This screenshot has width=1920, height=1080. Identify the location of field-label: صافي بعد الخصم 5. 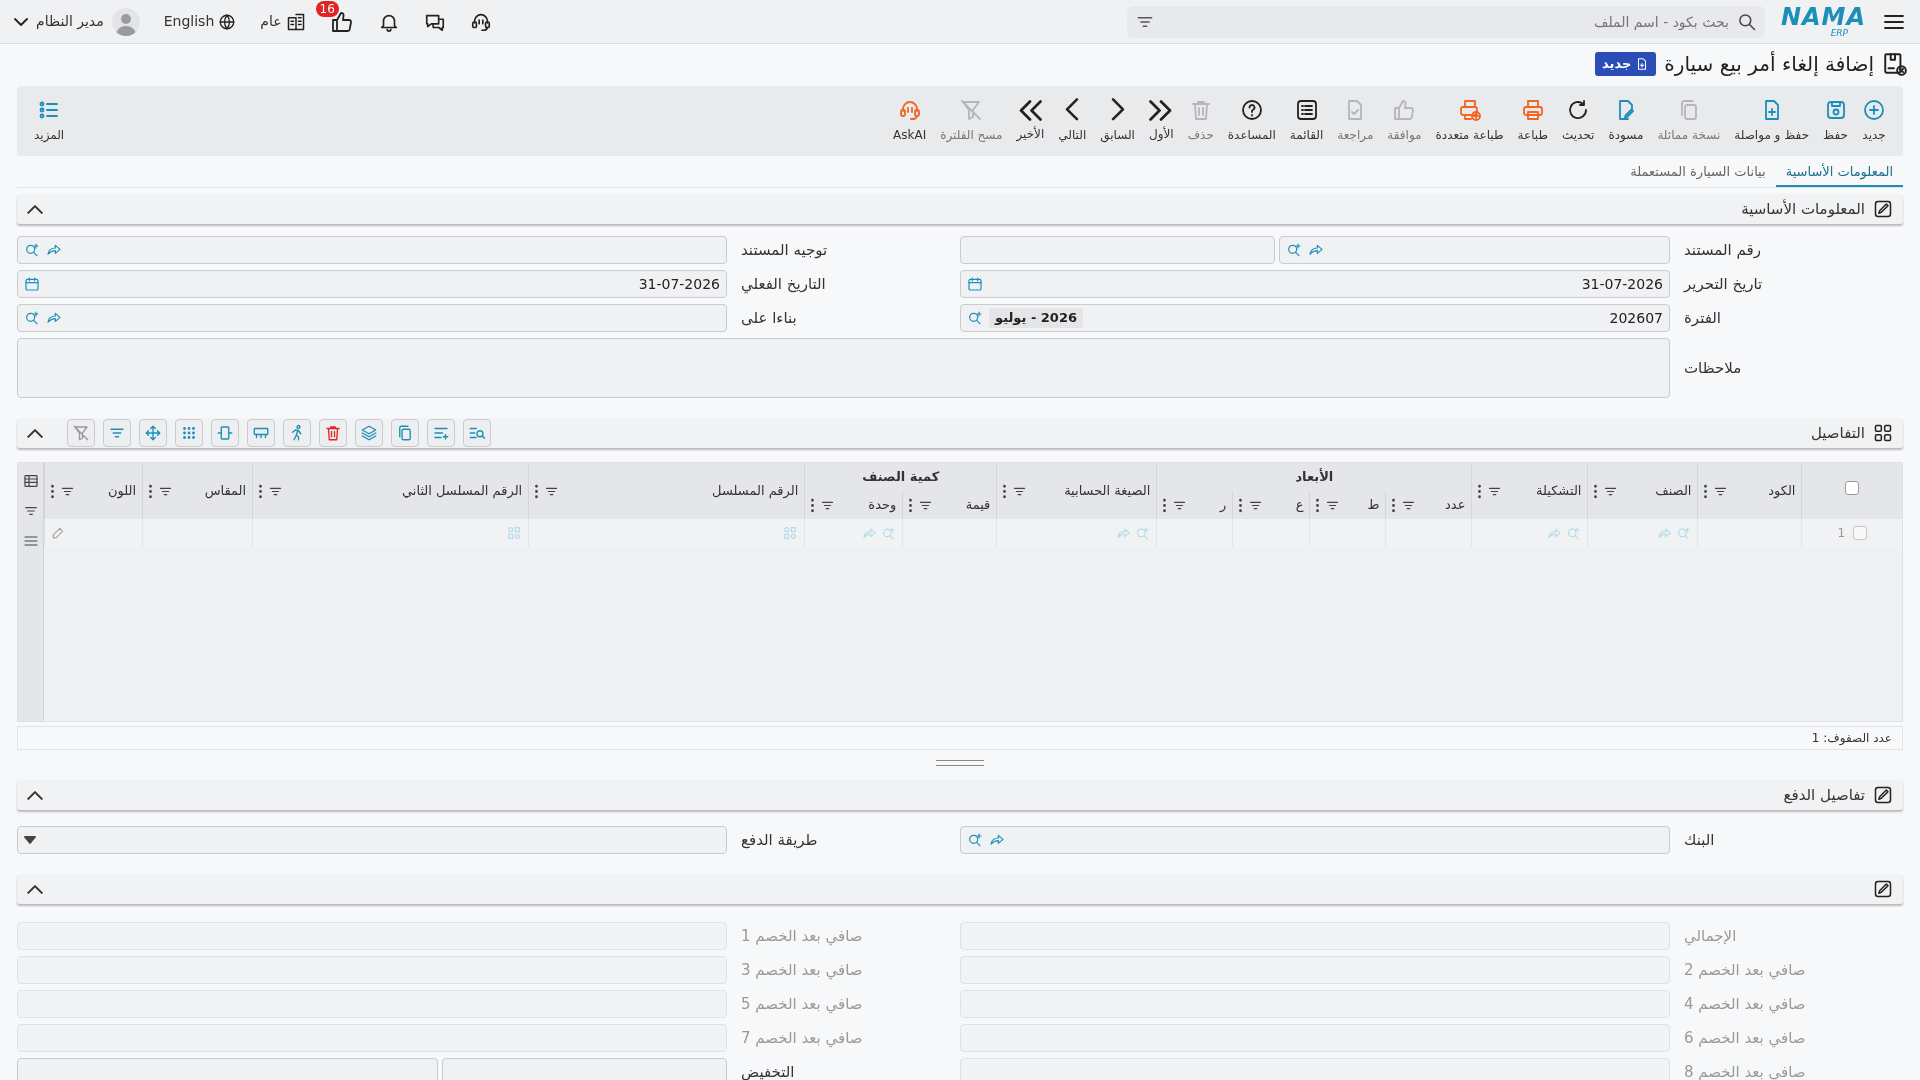
(802, 1004).